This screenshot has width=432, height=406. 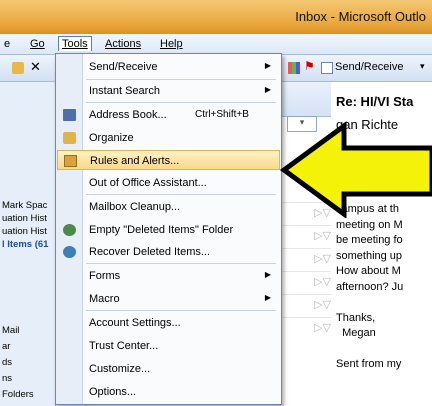 What do you see at coordinates (168, 91) in the screenshot?
I see `menu-item-instant-search: Instant Search ▶` at bounding box center [168, 91].